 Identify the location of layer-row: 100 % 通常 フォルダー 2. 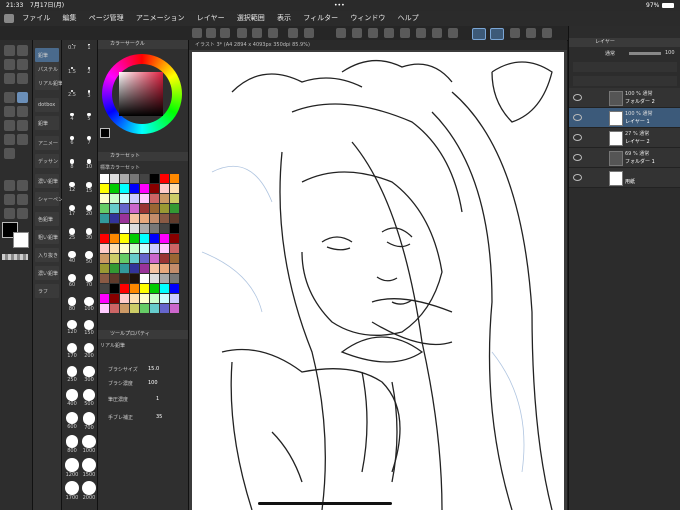
(624, 98).